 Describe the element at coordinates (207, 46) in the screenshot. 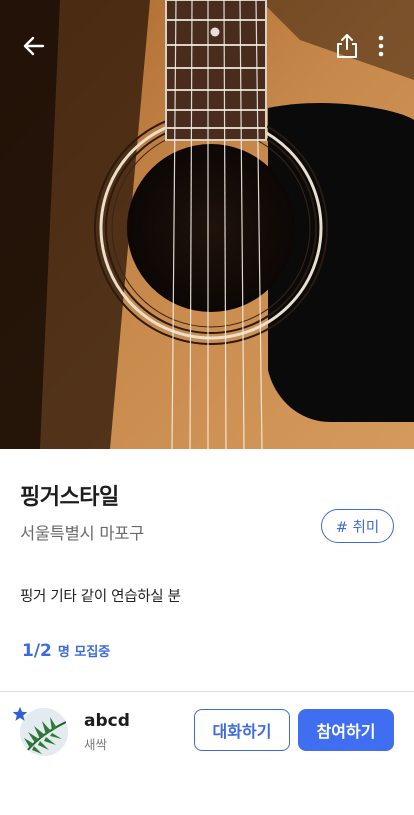

I see `top-bar` at that location.